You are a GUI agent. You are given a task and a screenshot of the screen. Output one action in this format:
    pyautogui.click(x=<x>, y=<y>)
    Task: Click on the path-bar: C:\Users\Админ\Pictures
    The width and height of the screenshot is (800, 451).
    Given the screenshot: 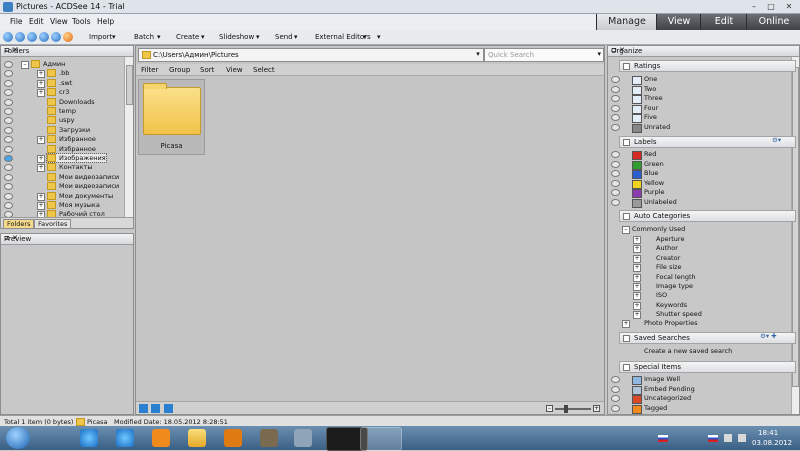 What is the action you would take?
    pyautogui.click(x=311, y=55)
    